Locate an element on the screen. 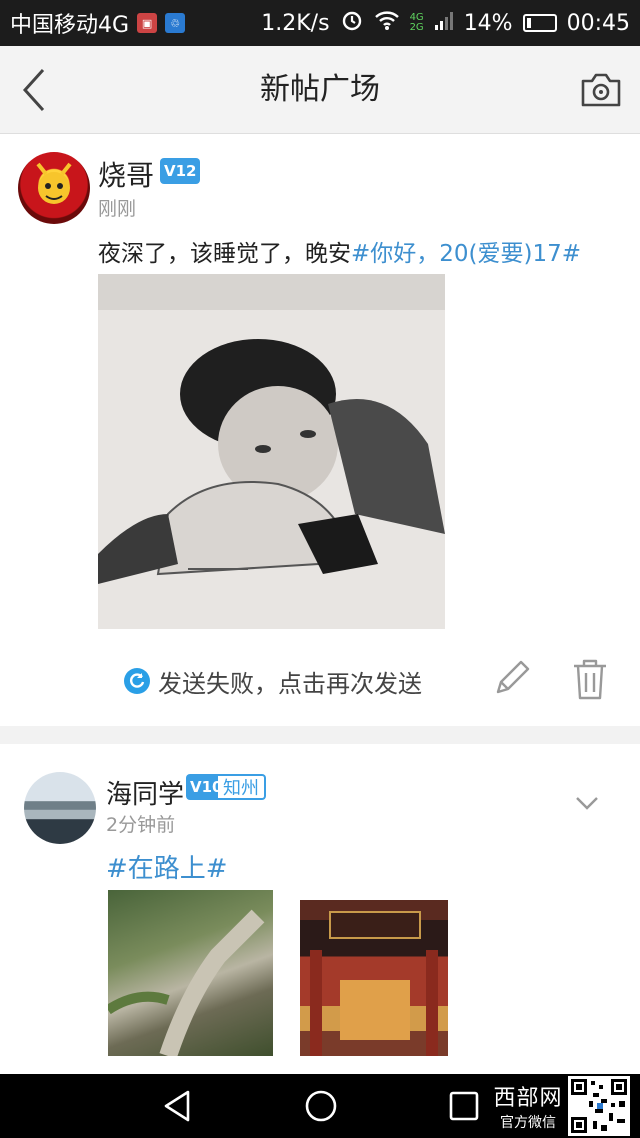 The width and height of the screenshot is (640, 1138). post-hashtag: #你好，20(爱要)17# is located at coordinates (466, 254).